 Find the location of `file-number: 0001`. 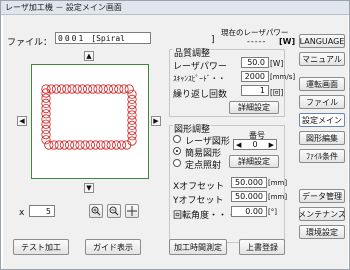

file-number: 0001 is located at coordinates (72, 38).